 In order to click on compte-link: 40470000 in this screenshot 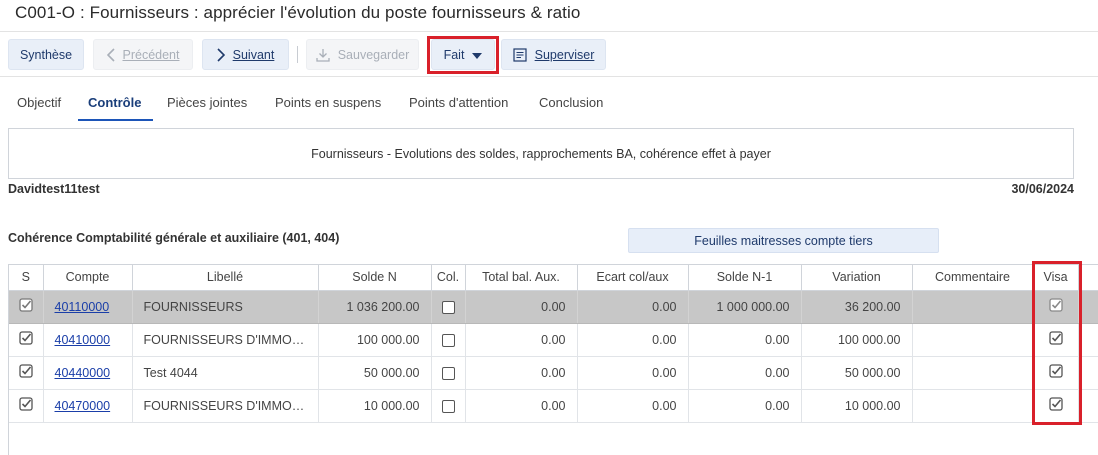, I will do `click(83, 406)`.